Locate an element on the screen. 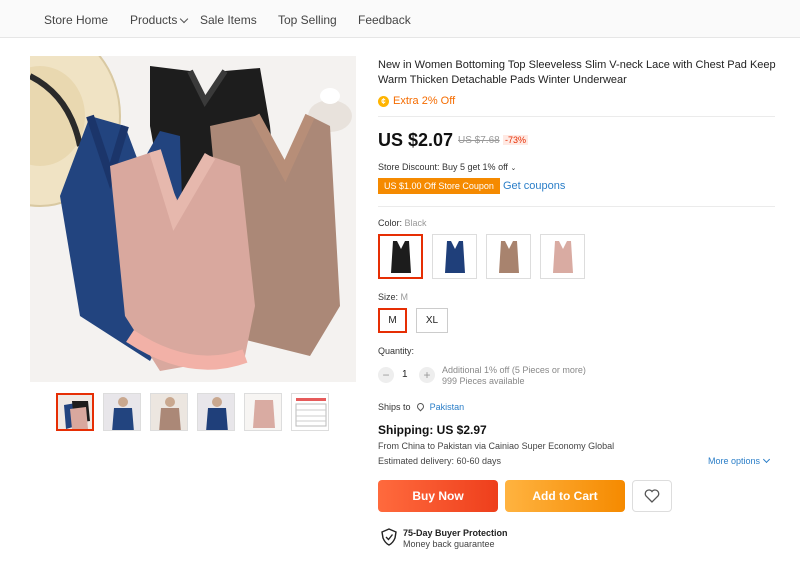  stock-available: 999 Pieces available is located at coordinates (483, 381).